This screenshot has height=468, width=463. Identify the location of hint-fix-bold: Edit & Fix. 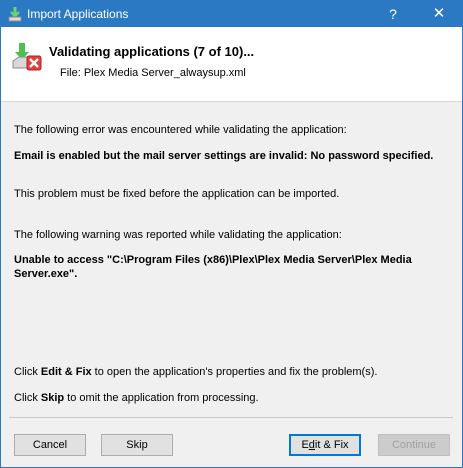
(66, 372).